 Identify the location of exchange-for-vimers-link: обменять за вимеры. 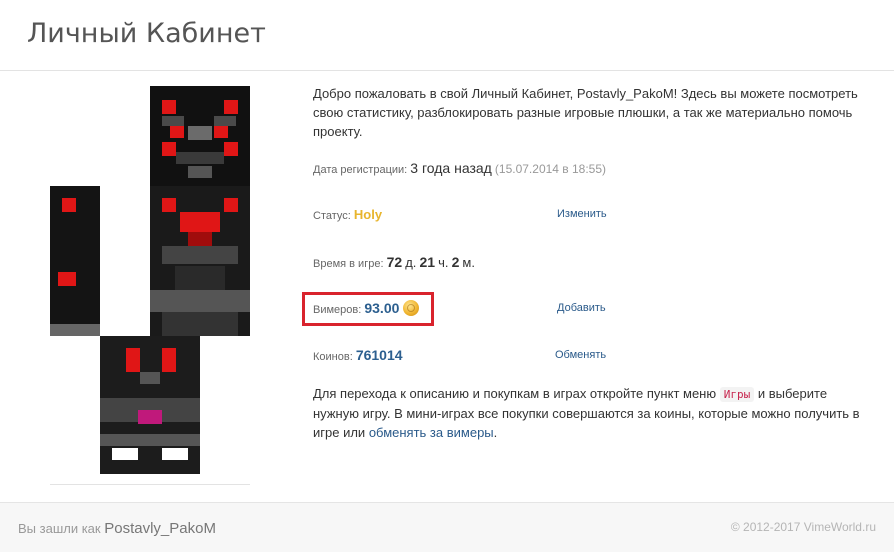
(431, 432).